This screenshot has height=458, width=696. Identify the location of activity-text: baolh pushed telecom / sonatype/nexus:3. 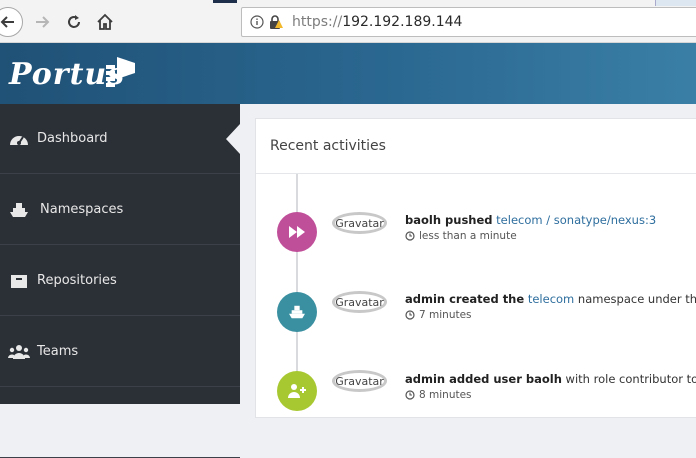
(531, 220).